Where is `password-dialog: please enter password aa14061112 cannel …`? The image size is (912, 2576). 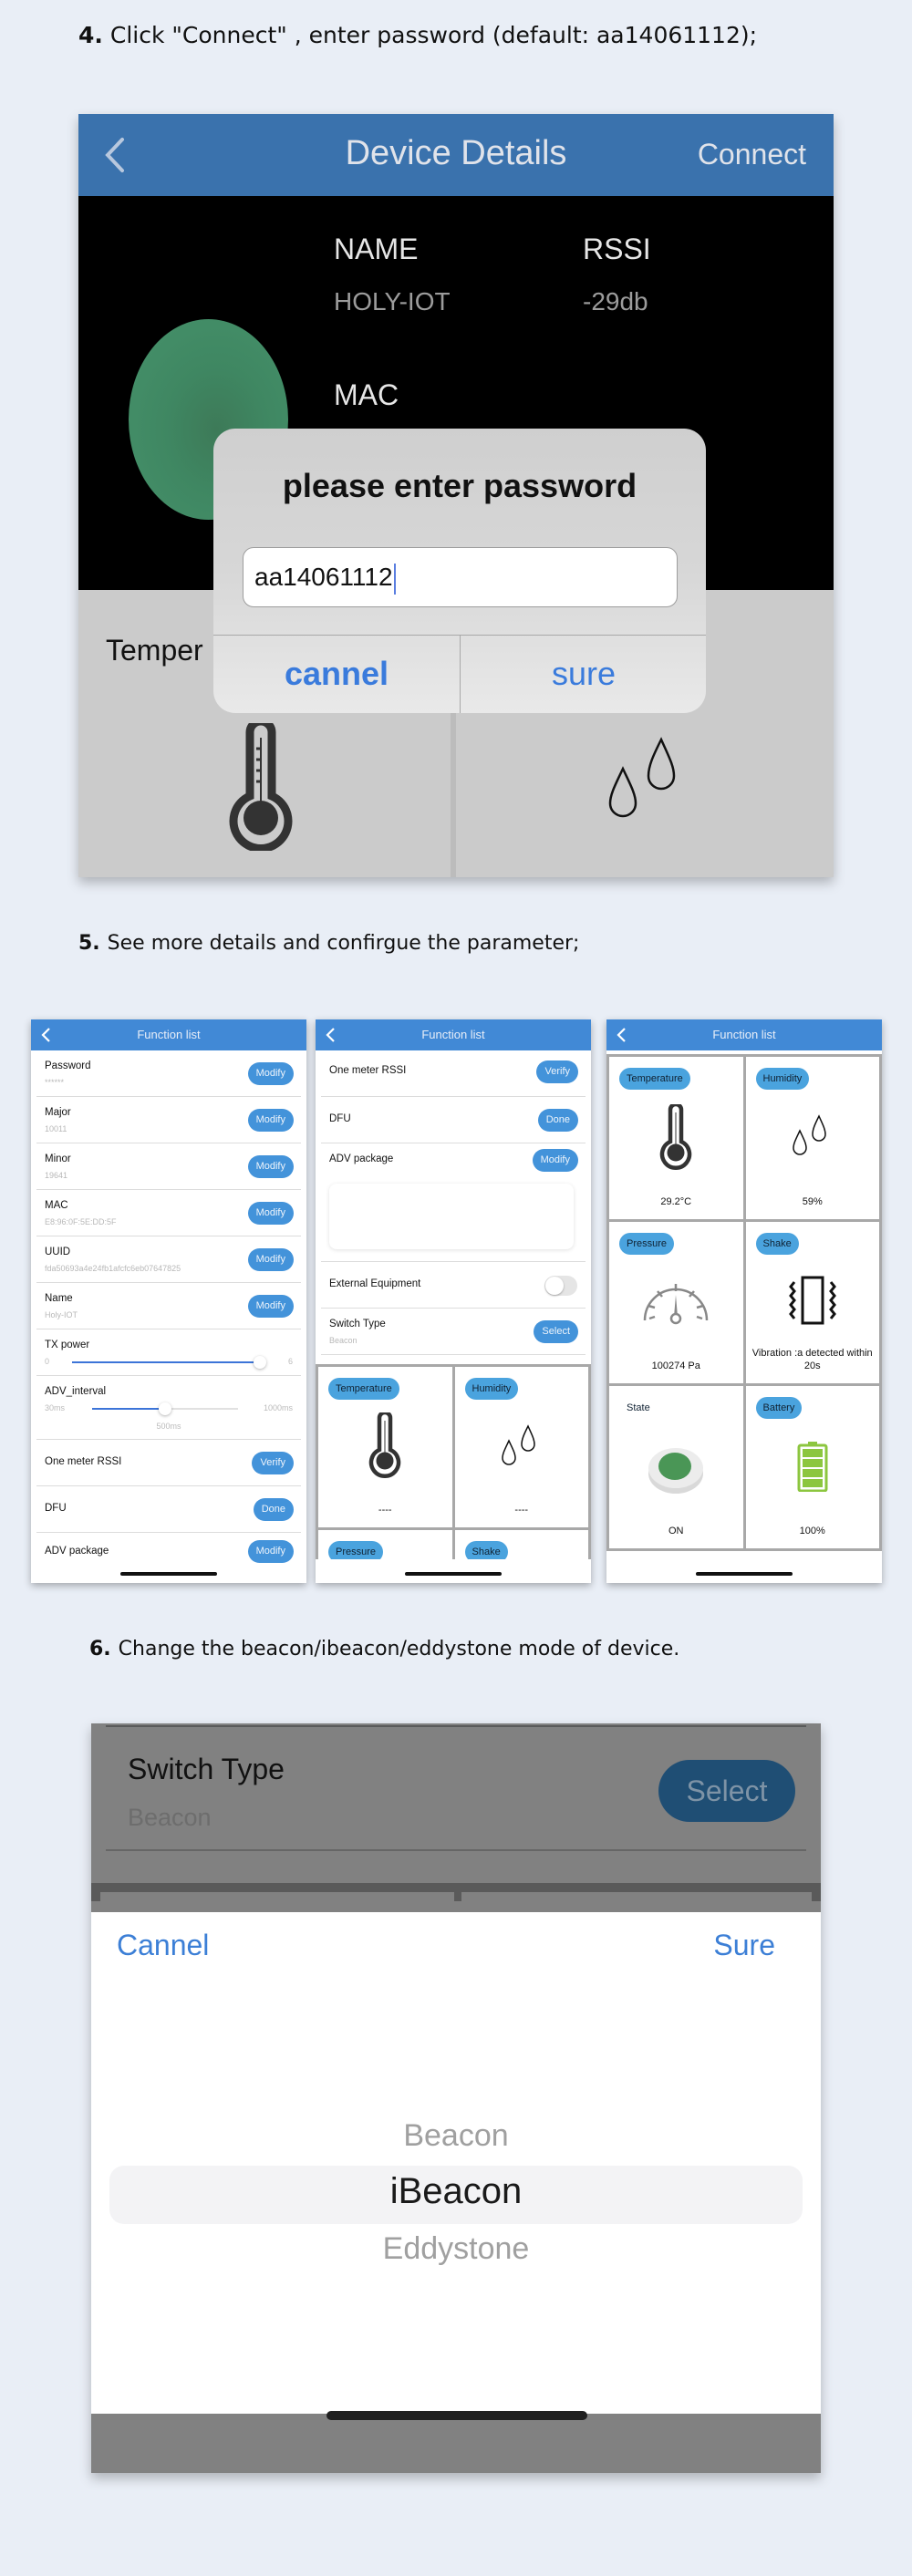 password-dialog: please enter password aa14061112 cannel … is located at coordinates (460, 571).